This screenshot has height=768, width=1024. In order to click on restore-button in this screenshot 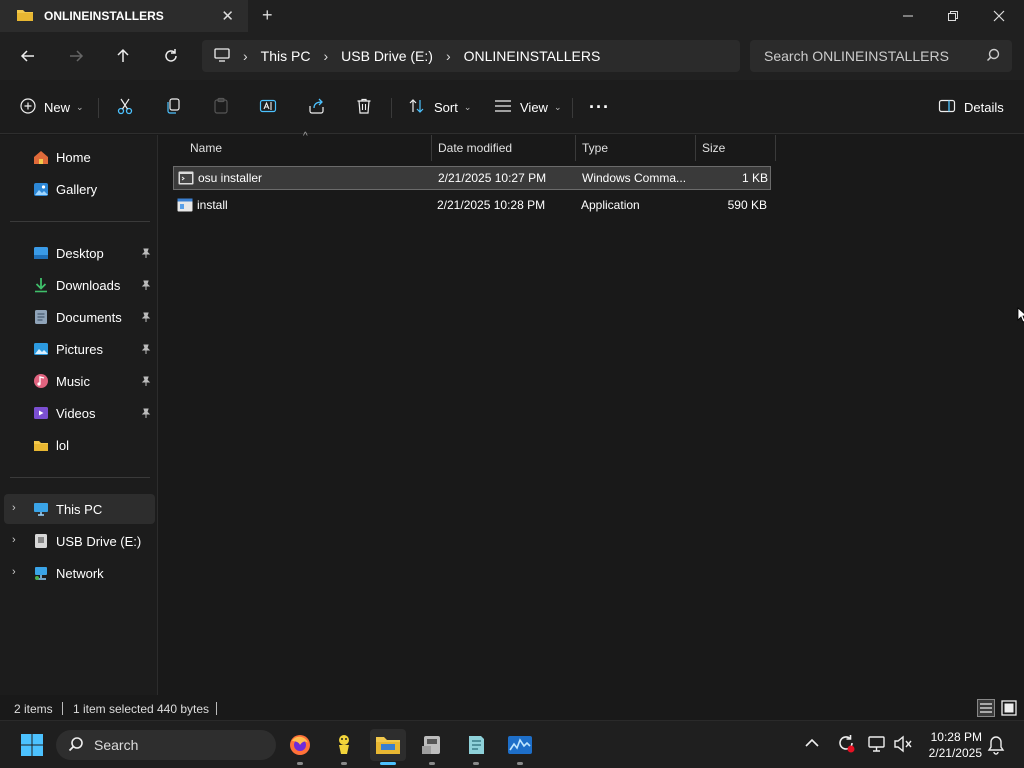, I will do `click(953, 16)`.